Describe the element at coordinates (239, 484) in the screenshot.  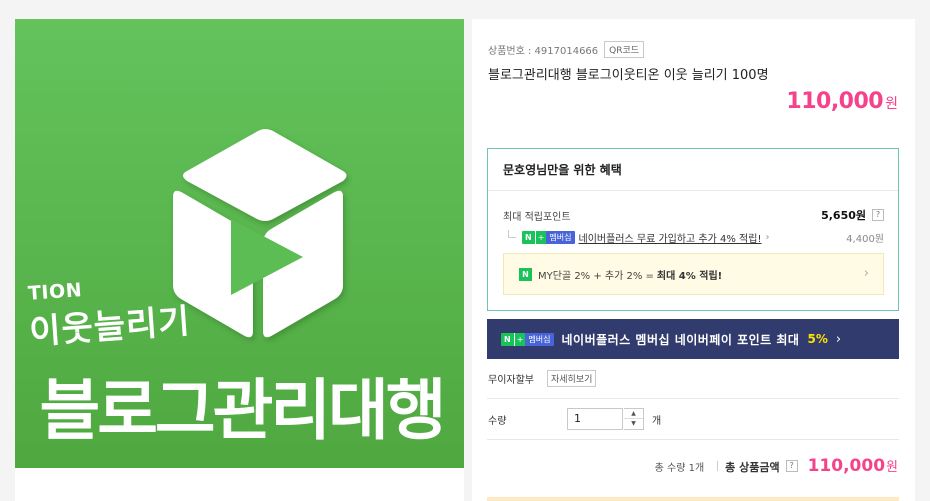
I see `image-footer` at that location.